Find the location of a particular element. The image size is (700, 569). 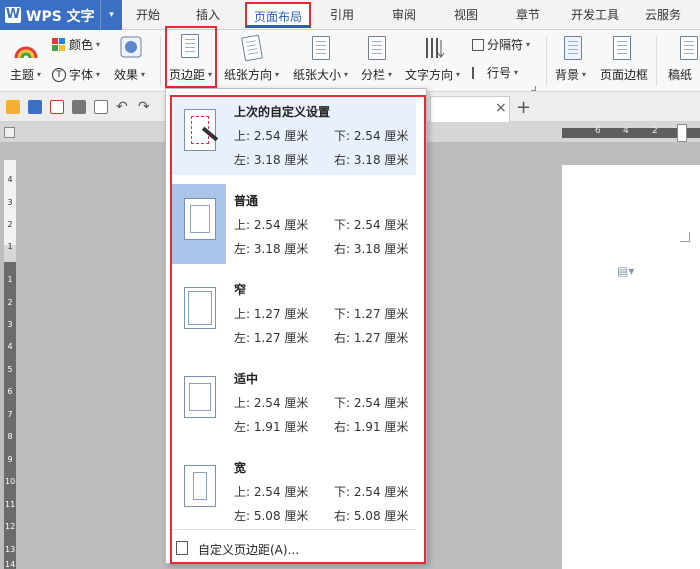

ruler-number: 8 is located at coordinates (10, 436).